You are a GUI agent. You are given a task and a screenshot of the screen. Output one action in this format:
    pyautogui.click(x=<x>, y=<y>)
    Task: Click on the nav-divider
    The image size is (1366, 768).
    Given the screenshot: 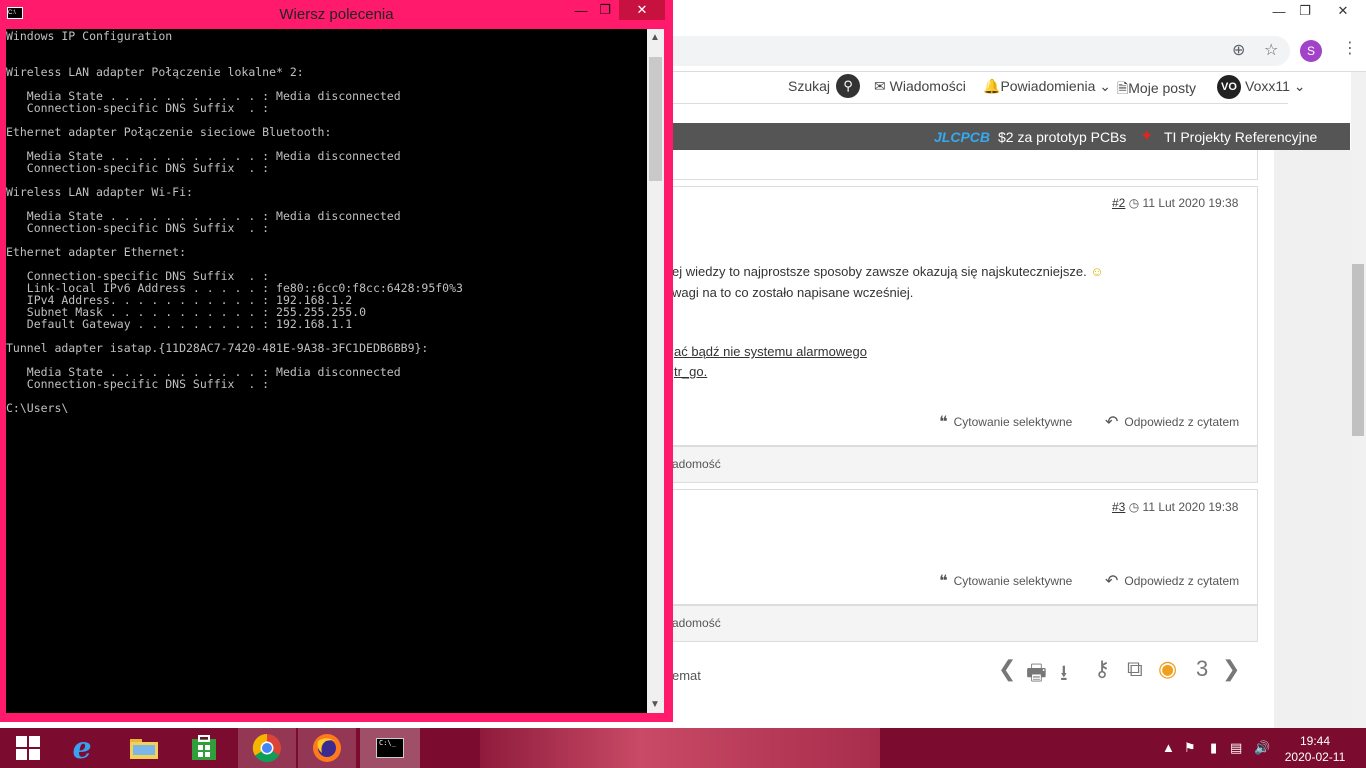 What is the action you would take?
    pyautogui.click(x=979, y=103)
    